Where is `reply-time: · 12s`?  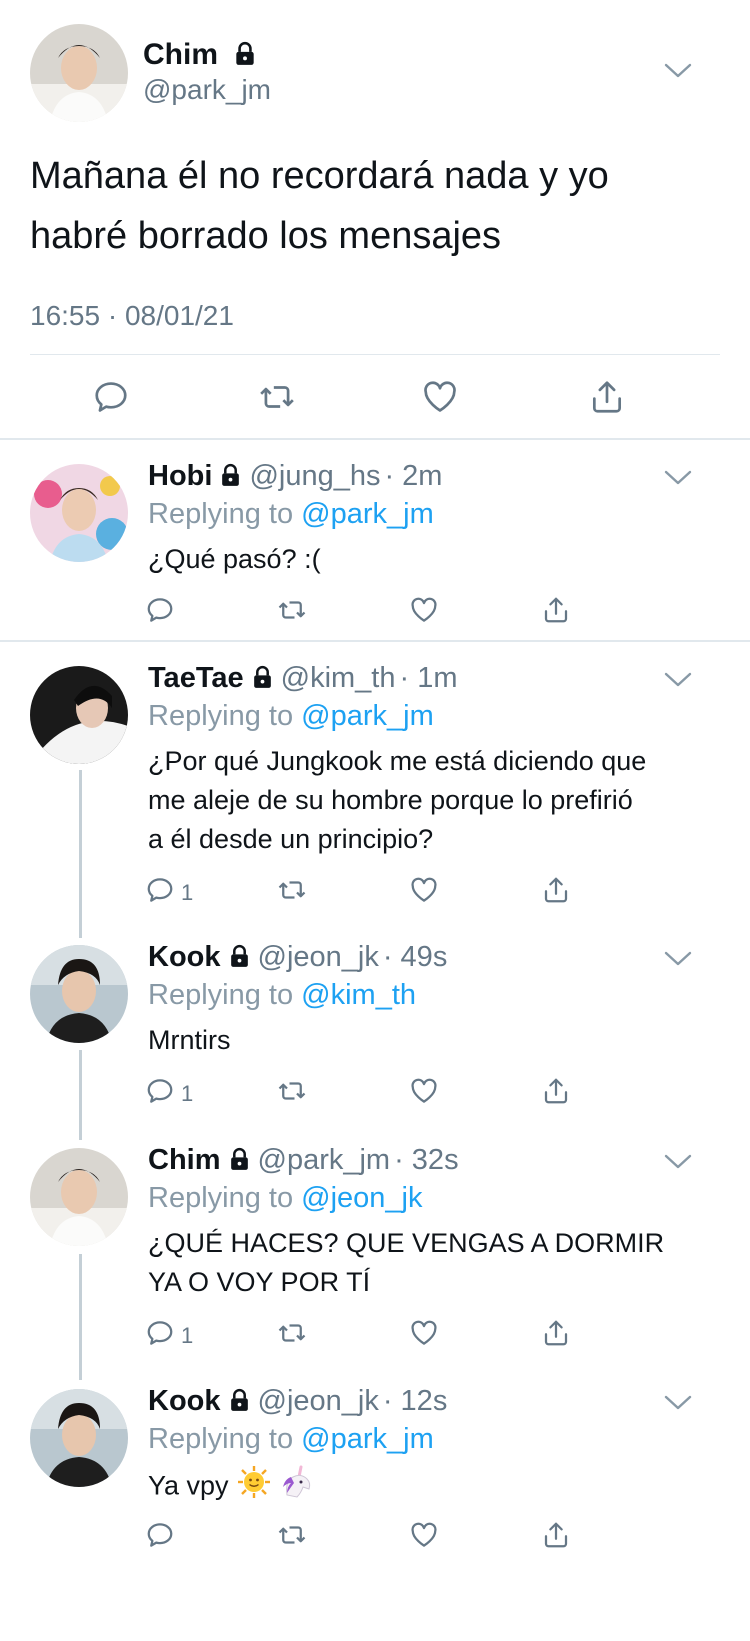 reply-time: · 12s is located at coordinates (415, 1401).